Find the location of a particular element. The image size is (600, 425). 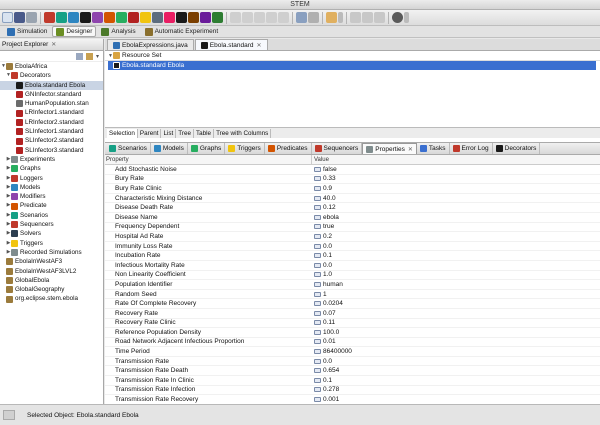

tree-item: LRInfector1.standard is located at coordinates (51, 112).